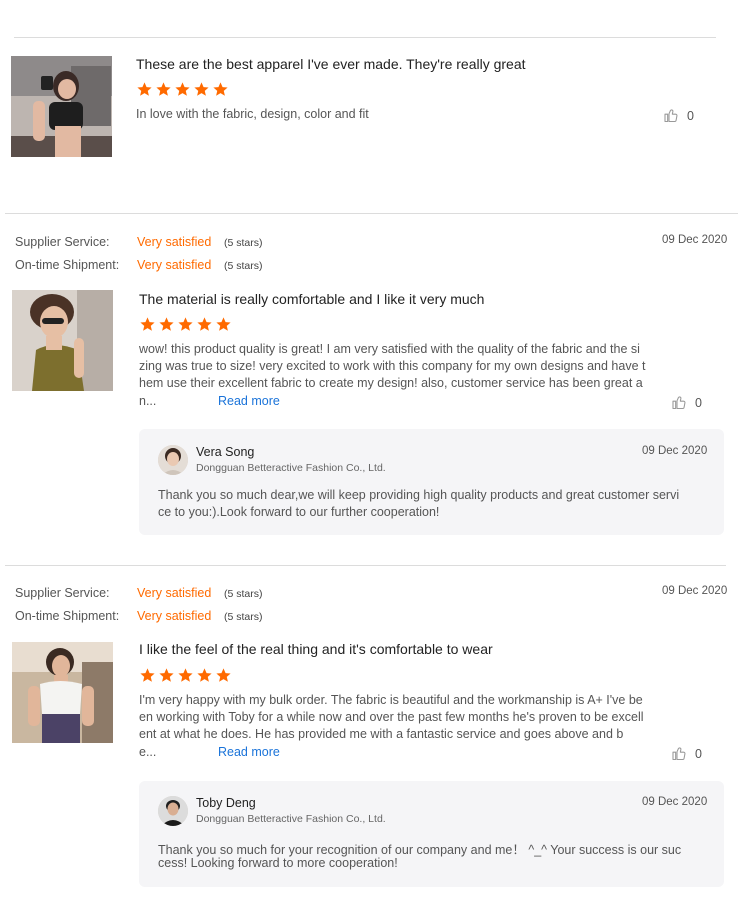  What do you see at coordinates (365, 37) in the screenshot?
I see `top-divider` at bounding box center [365, 37].